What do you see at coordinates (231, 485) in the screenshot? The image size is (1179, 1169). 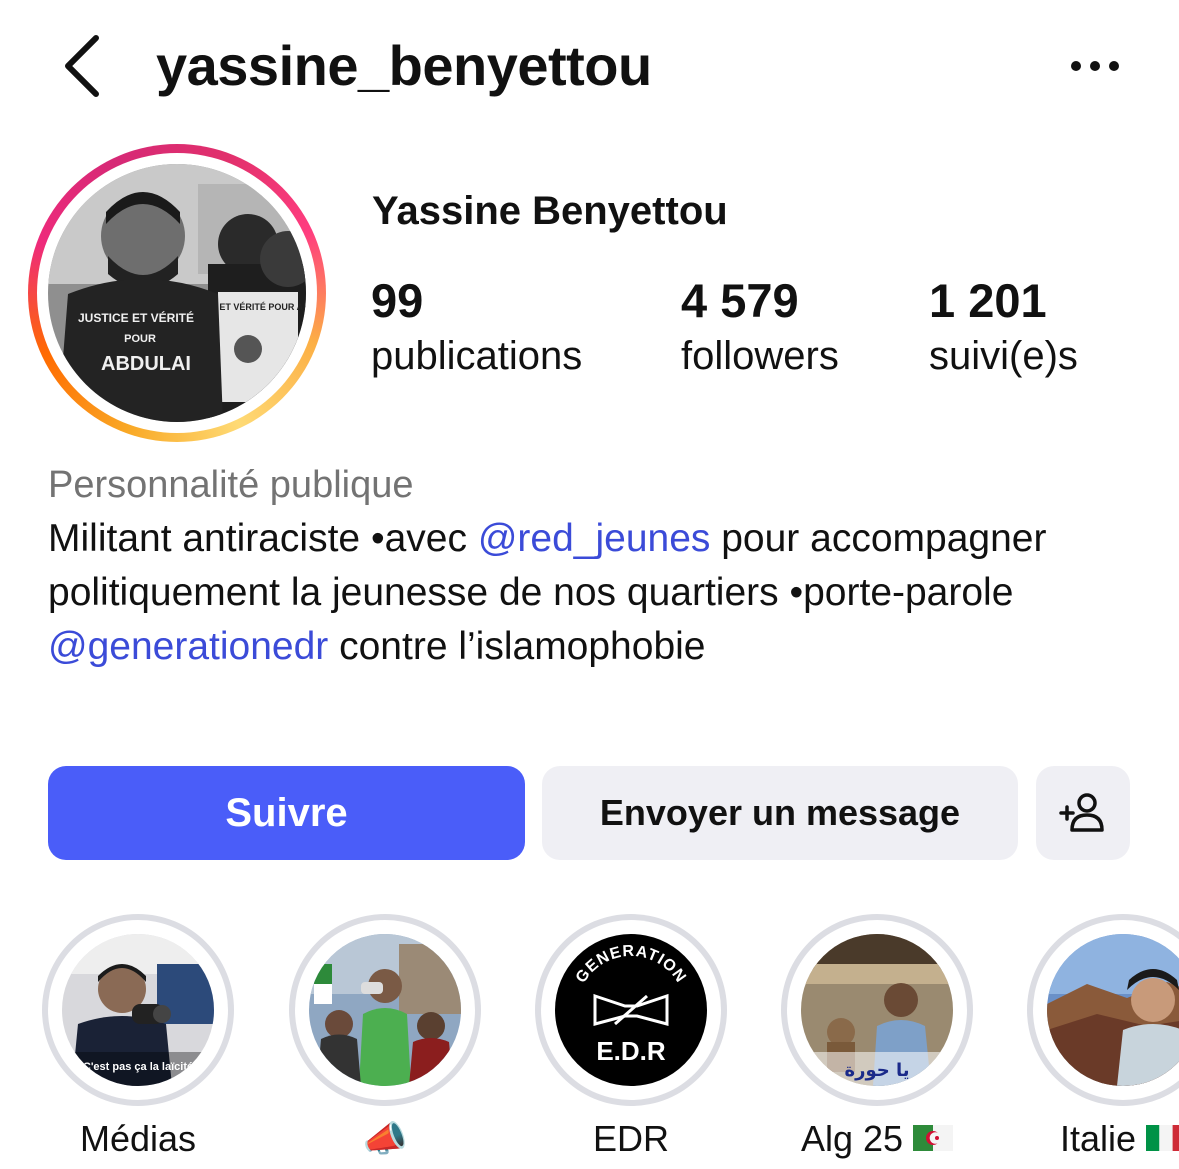 I see `profile-category: Personnalité publique` at bounding box center [231, 485].